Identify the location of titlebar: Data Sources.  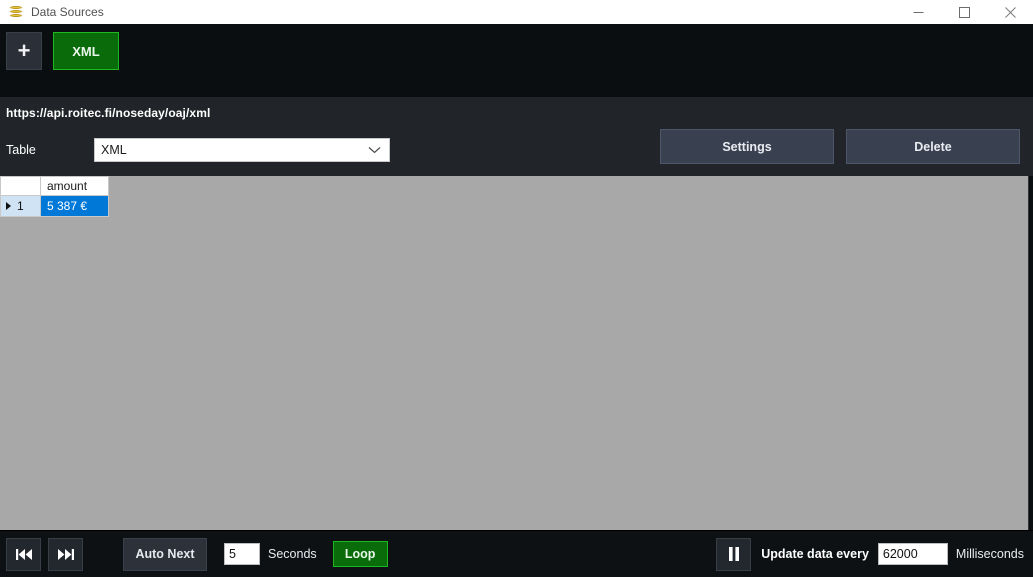
(516, 12).